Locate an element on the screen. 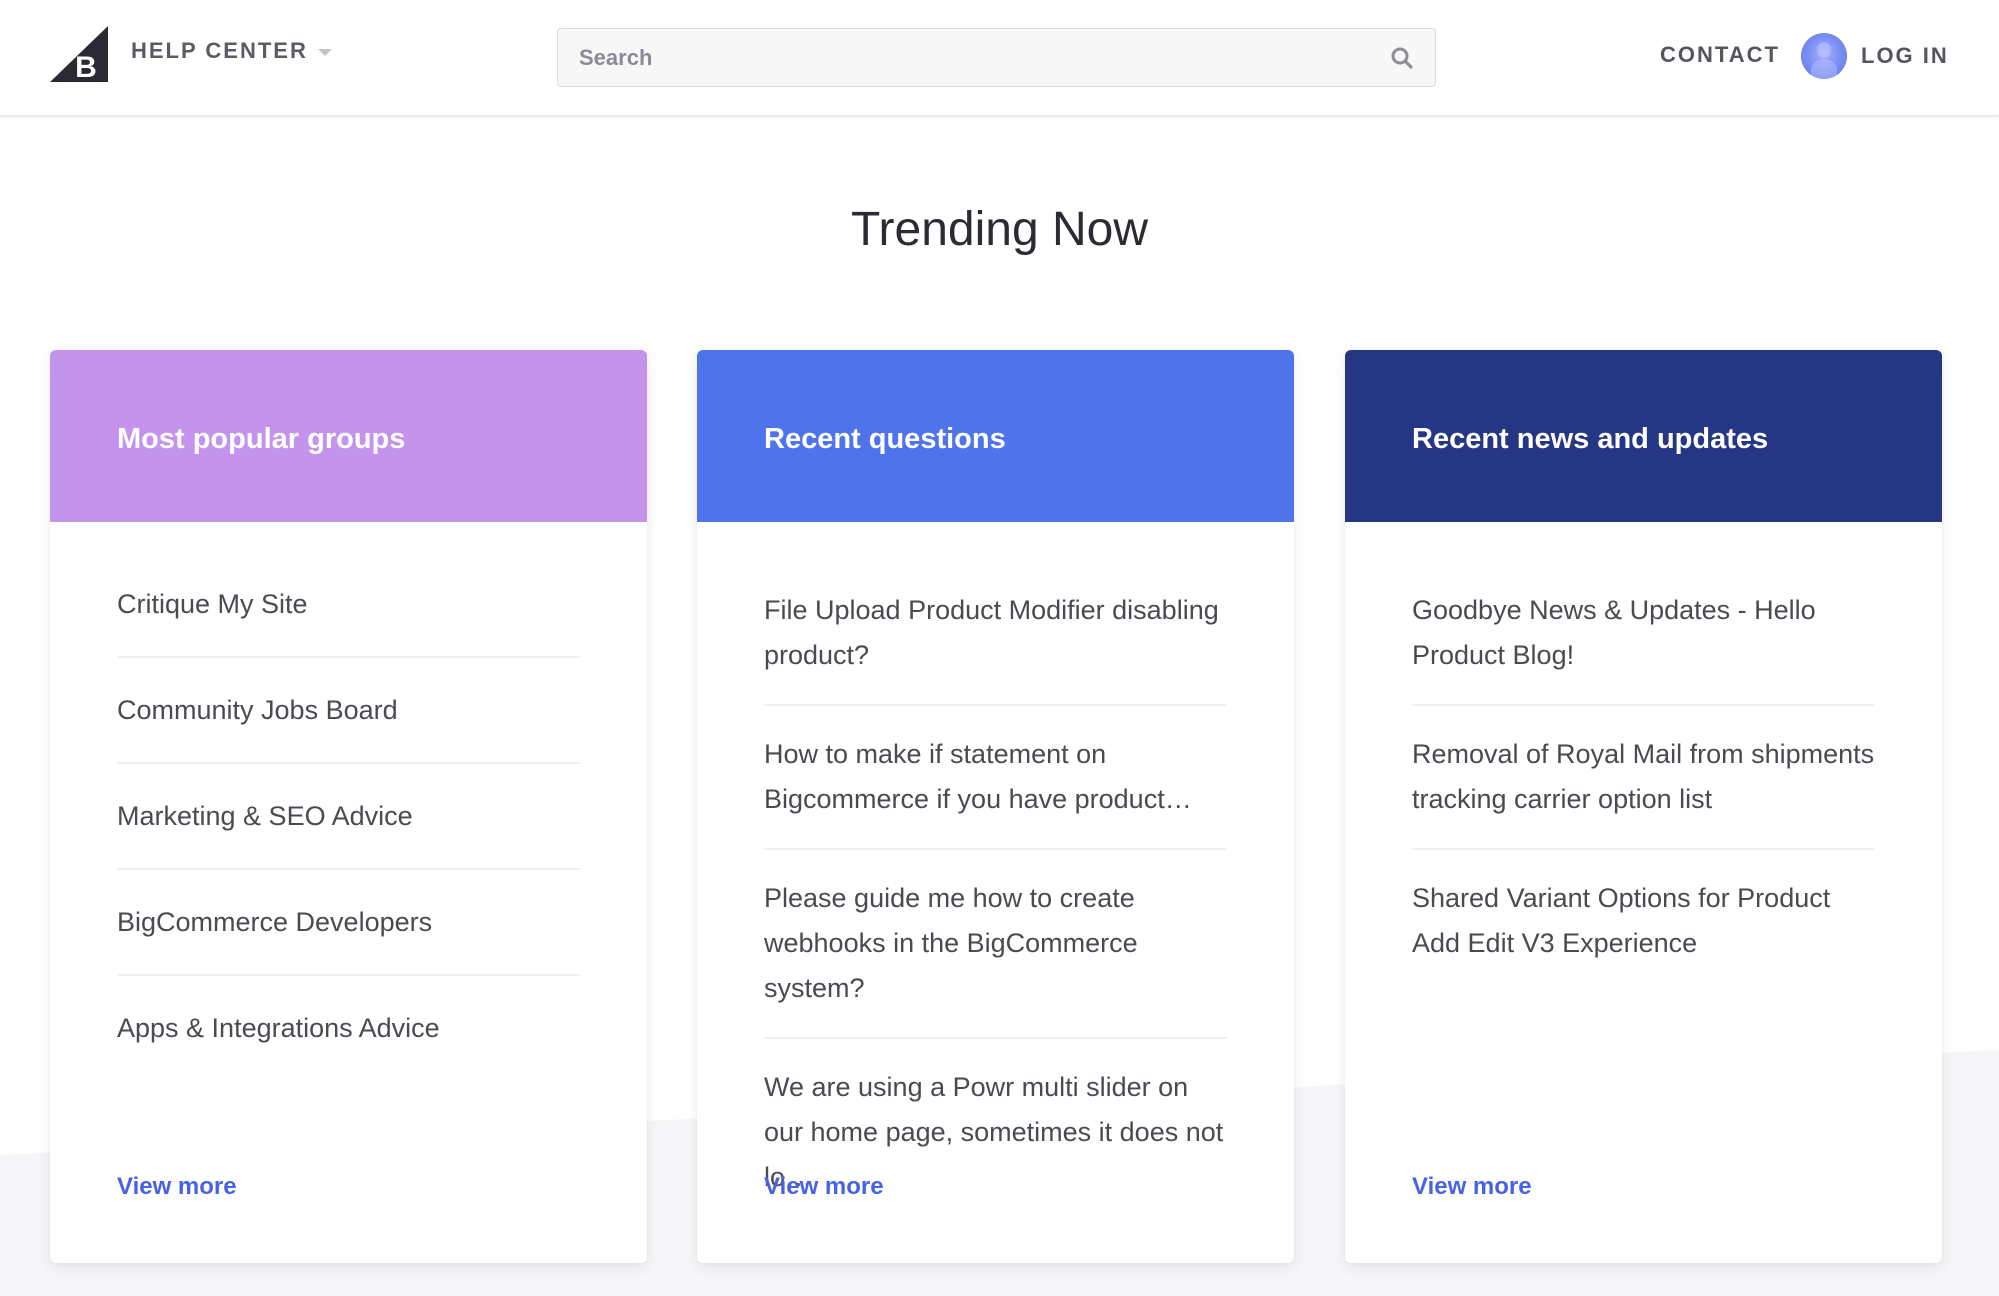  log-in-label: LOG IN is located at coordinates (1905, 55).